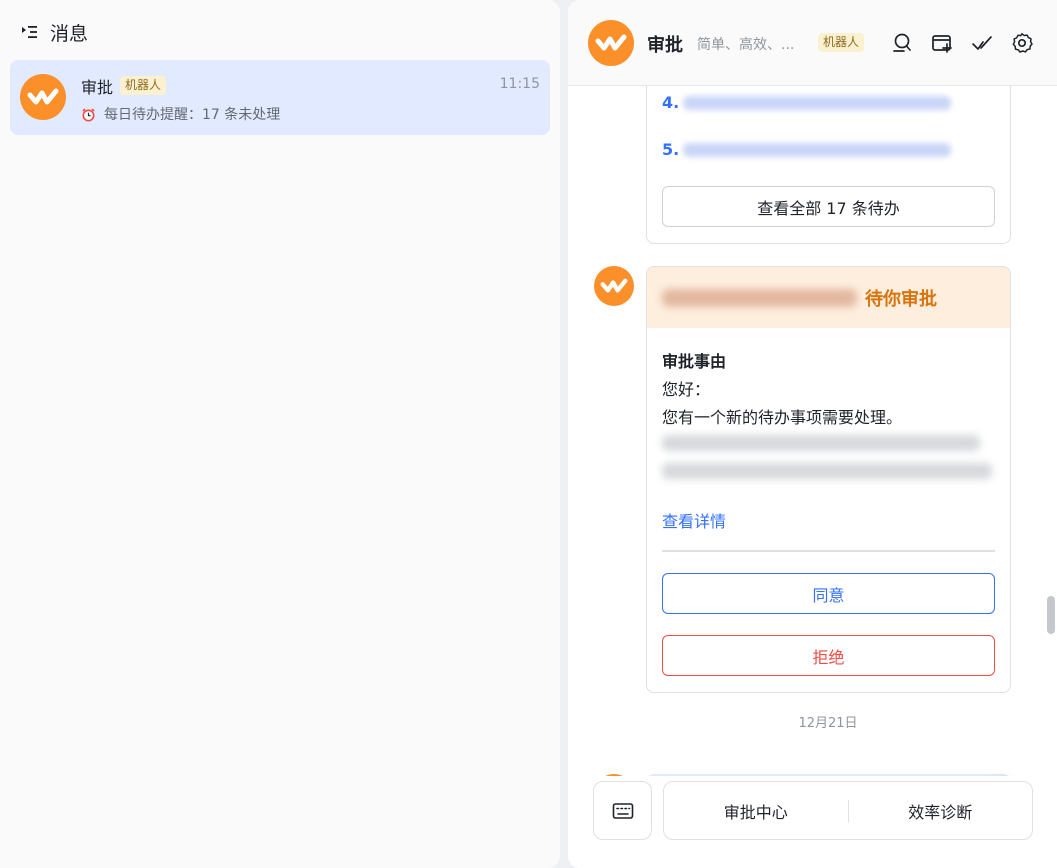 The image size is (1057, 868). What do you see at coordinates (694, 361) in the screenshot?
I see `approval-reason-label: 审批事由` at bounding box center [694, 361].